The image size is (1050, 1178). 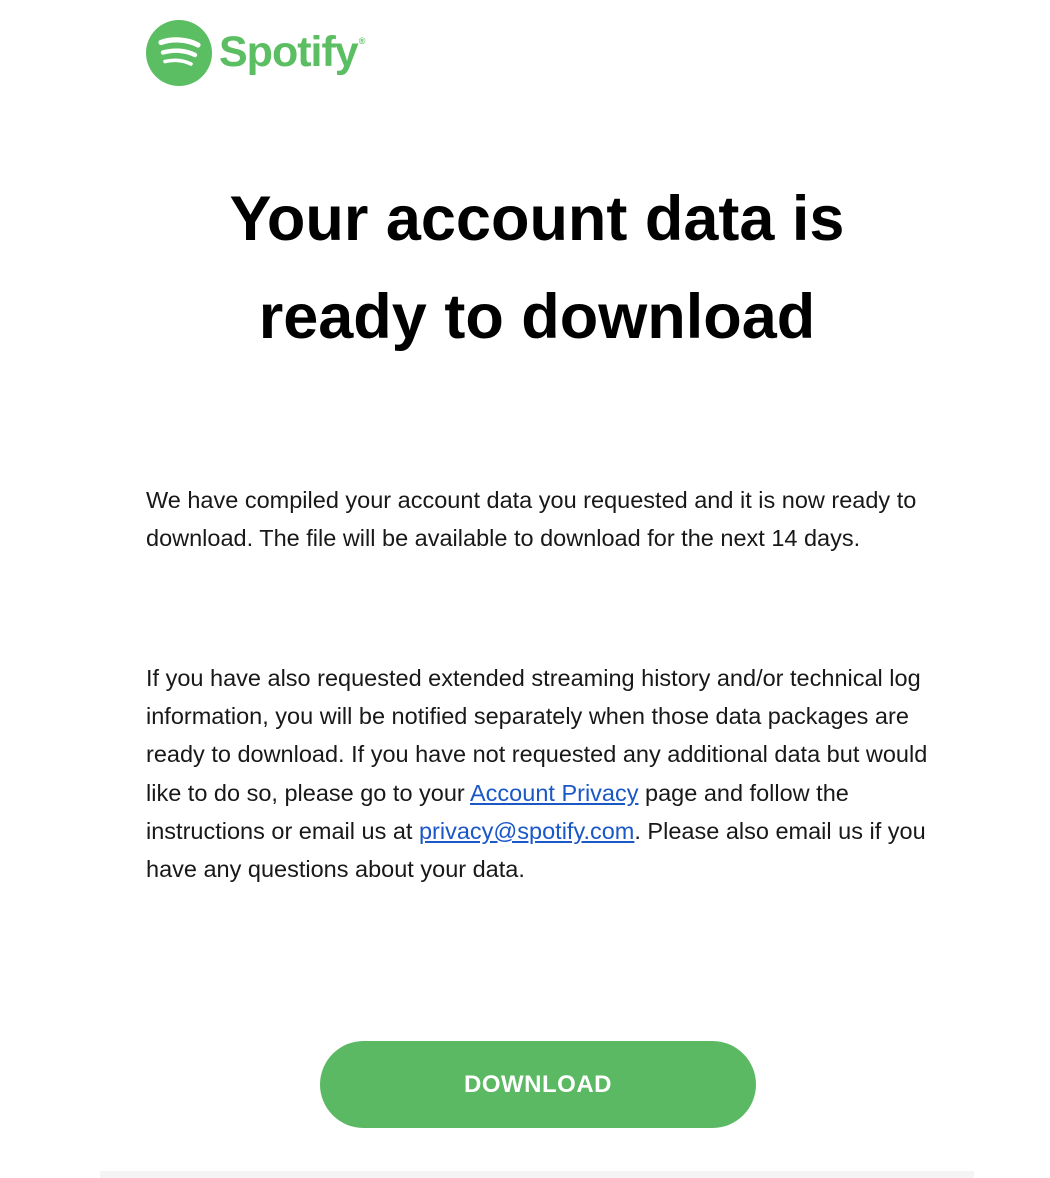 I want to click on spotify-logo: Spotify®, so click(x=256, y=53).